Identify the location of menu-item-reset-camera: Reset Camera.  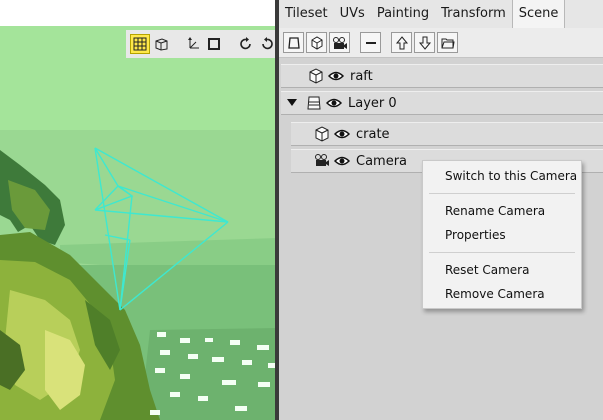
(487, 270).